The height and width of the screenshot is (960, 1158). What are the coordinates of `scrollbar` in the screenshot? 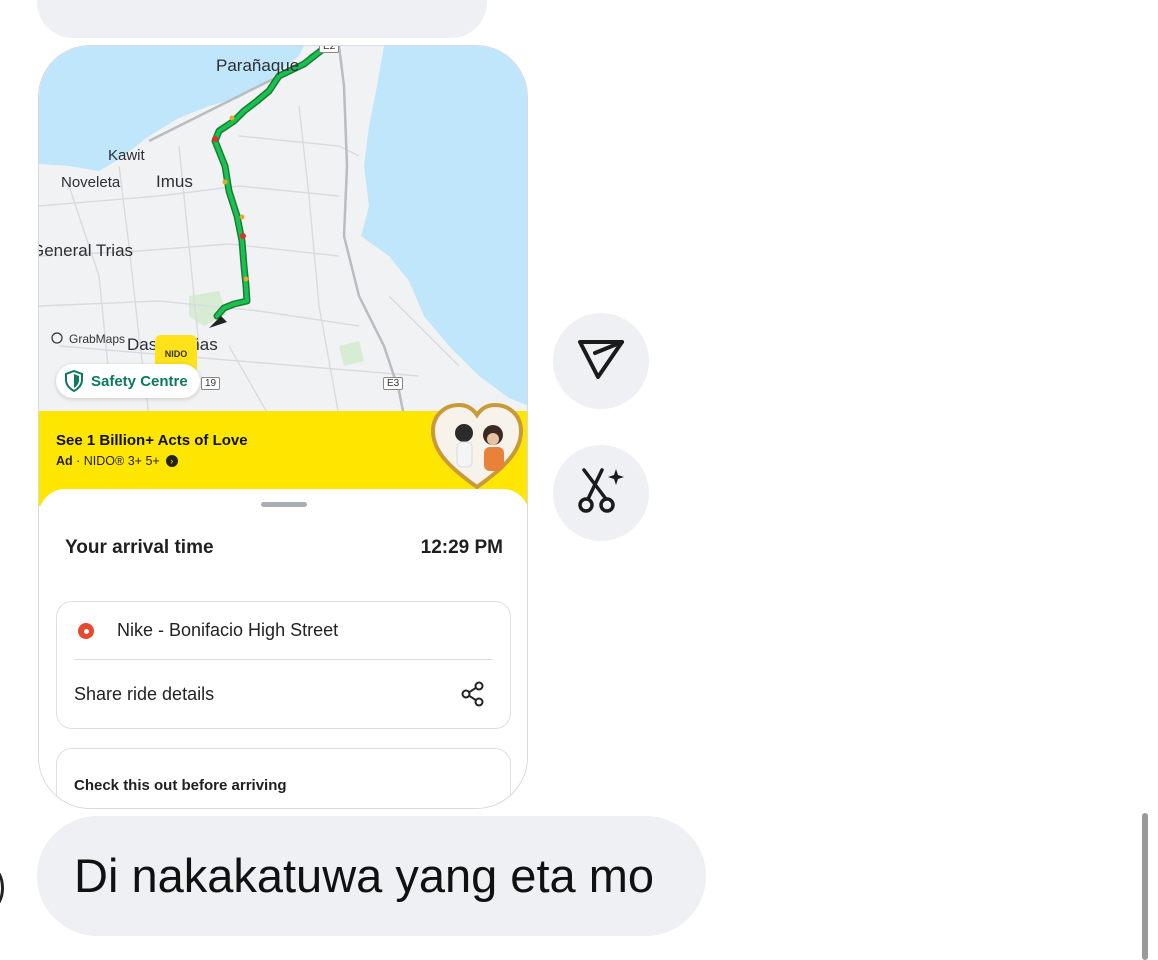 It's located at (1145, 886).